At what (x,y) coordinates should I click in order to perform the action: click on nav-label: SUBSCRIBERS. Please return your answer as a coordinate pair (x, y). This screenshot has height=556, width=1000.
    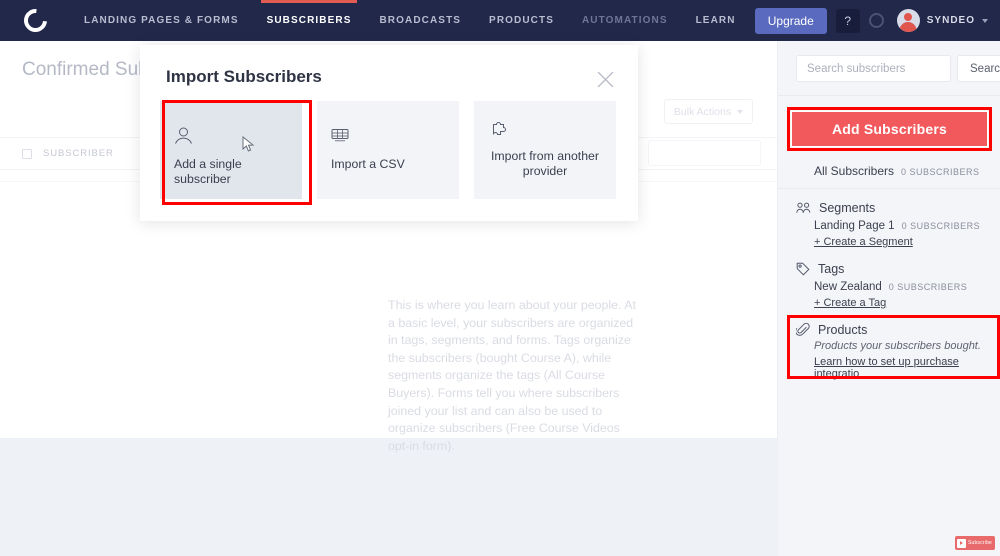
    Looking at the image, I should click on (309, 20).